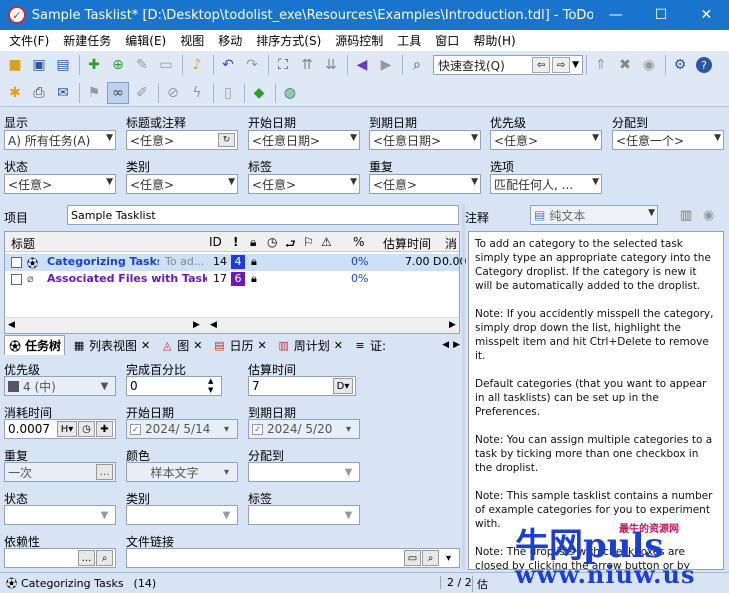 The width and height of the screenshot is (729, 593). What do you see at coordinates (594, 215) in the screenshot?
I see `comment-format-combo: ▤ 纯文本 ▼` at bounding box center [594, 215].